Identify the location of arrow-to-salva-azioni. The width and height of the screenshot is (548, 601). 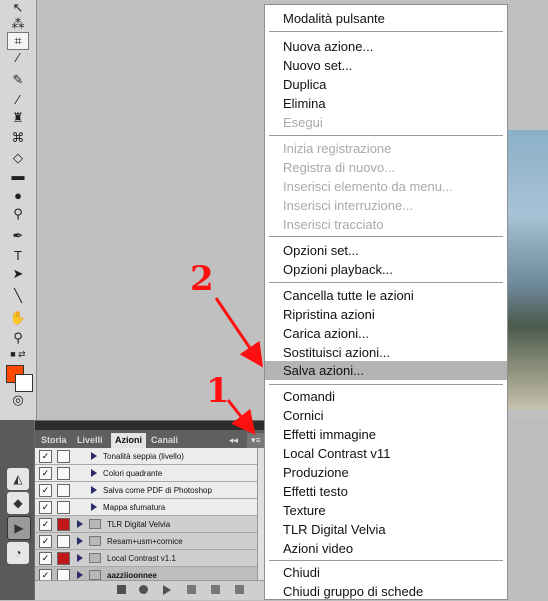
(239, 332).